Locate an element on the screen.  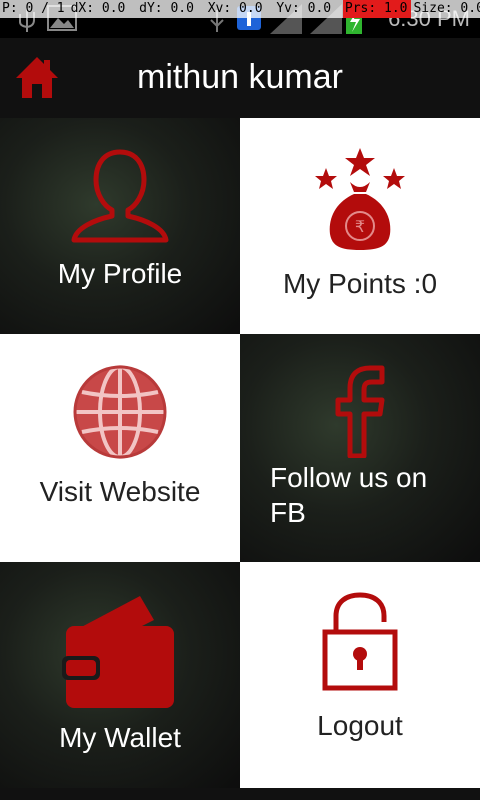
tile-visit-website: Visit Website is located at coordinates (120, 448).